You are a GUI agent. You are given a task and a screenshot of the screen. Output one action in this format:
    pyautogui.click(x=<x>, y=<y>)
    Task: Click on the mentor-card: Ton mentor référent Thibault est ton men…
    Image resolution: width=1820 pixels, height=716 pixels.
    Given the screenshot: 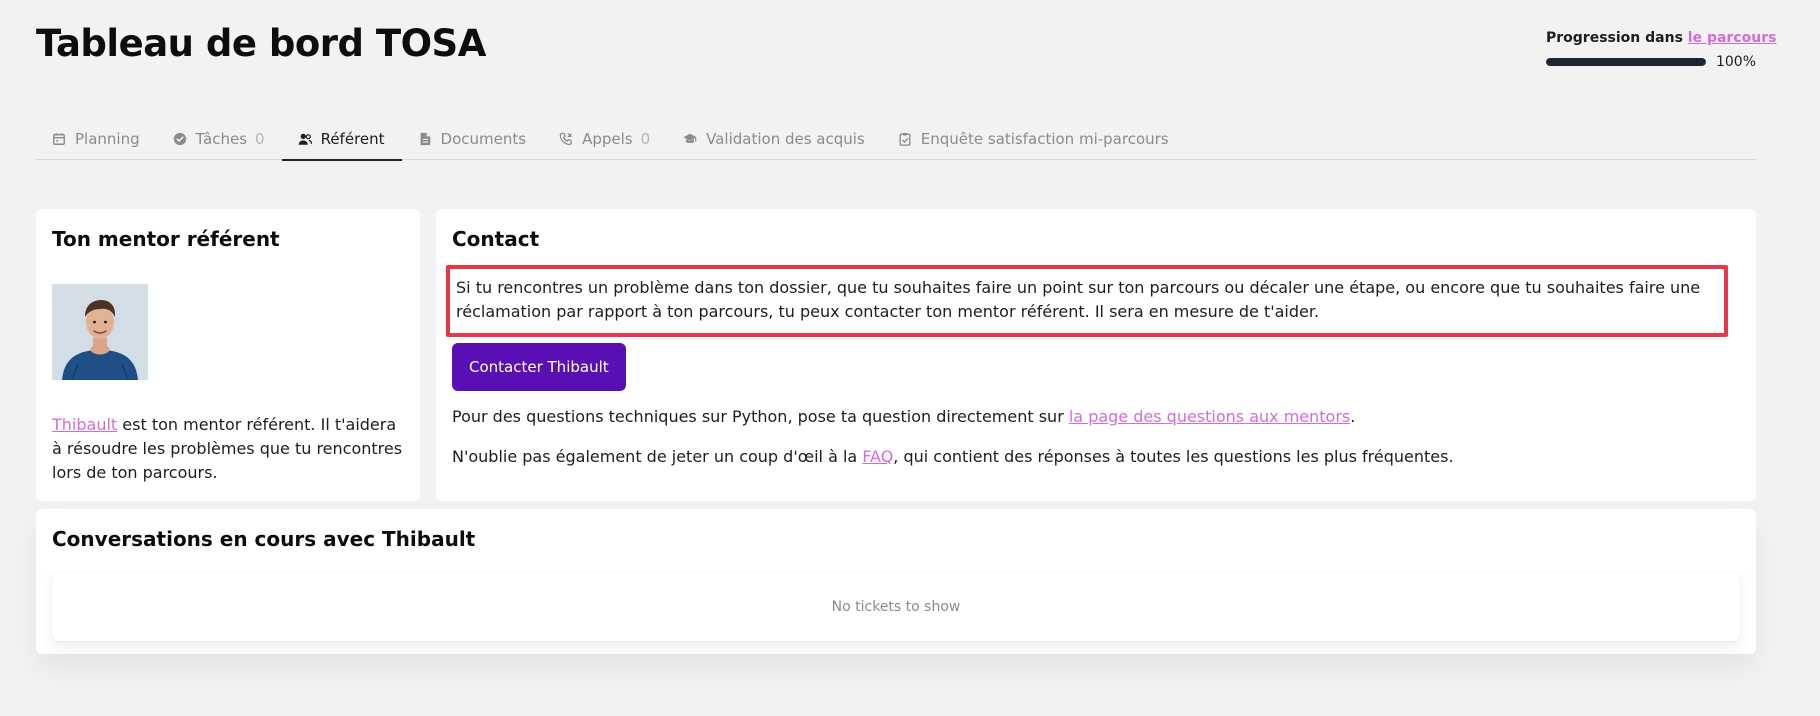 What is the action you would take?
    pyautogui.click(x=228, y=355)
    